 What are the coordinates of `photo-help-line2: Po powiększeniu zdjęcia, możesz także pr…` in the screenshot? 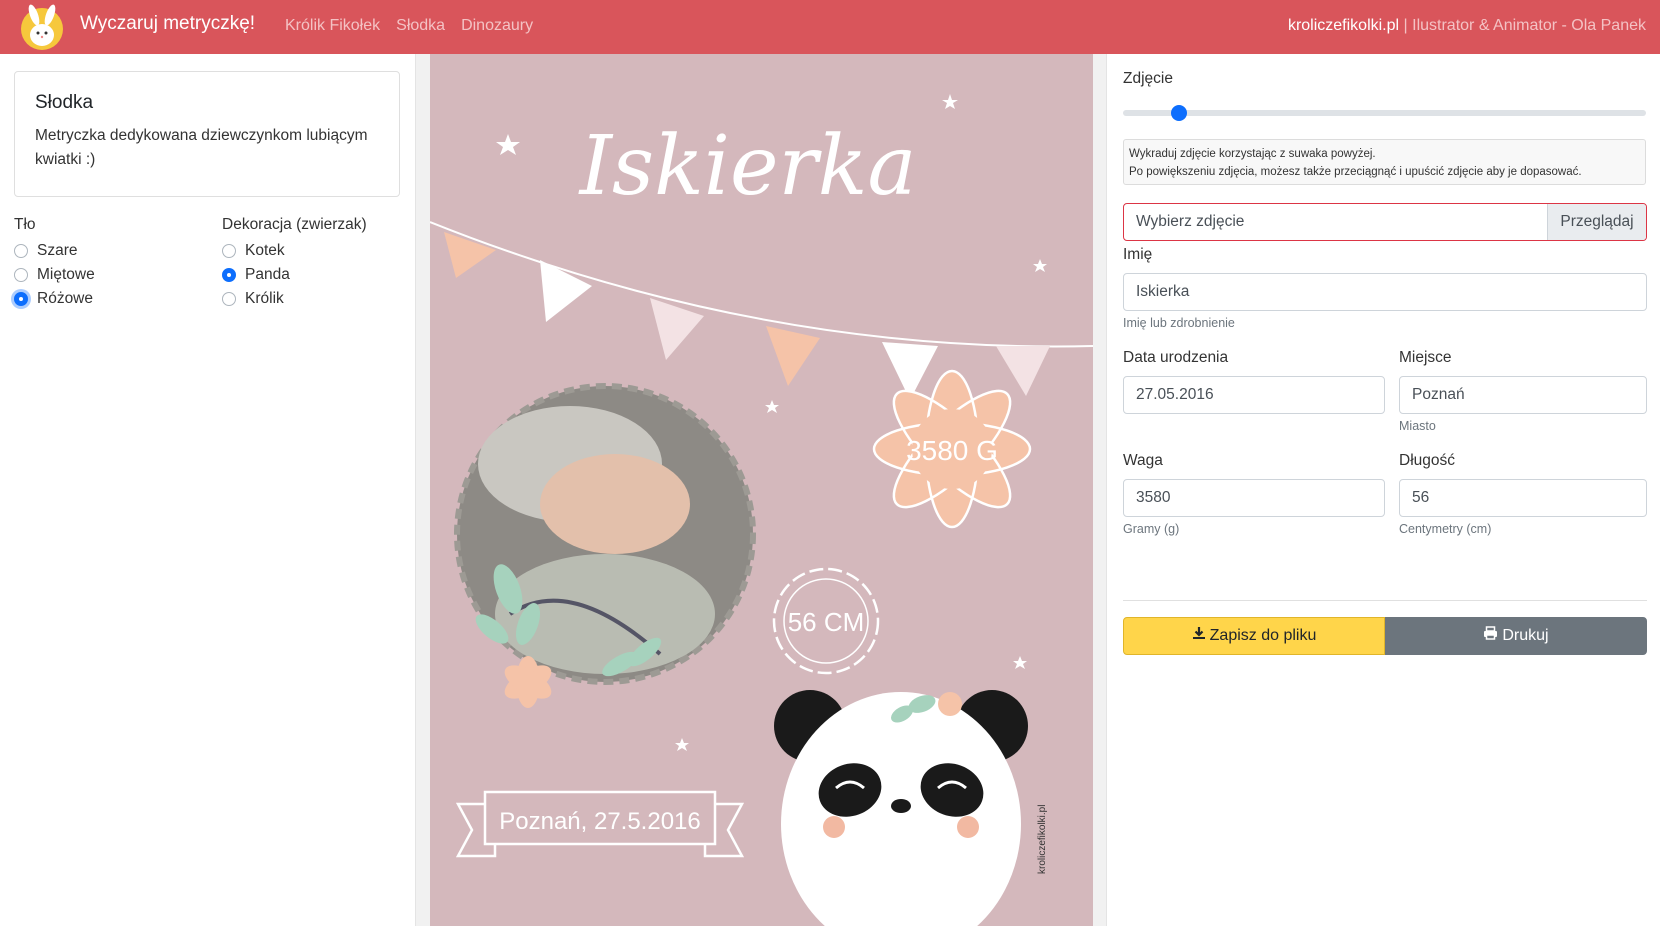 It's located at (1355, 172).